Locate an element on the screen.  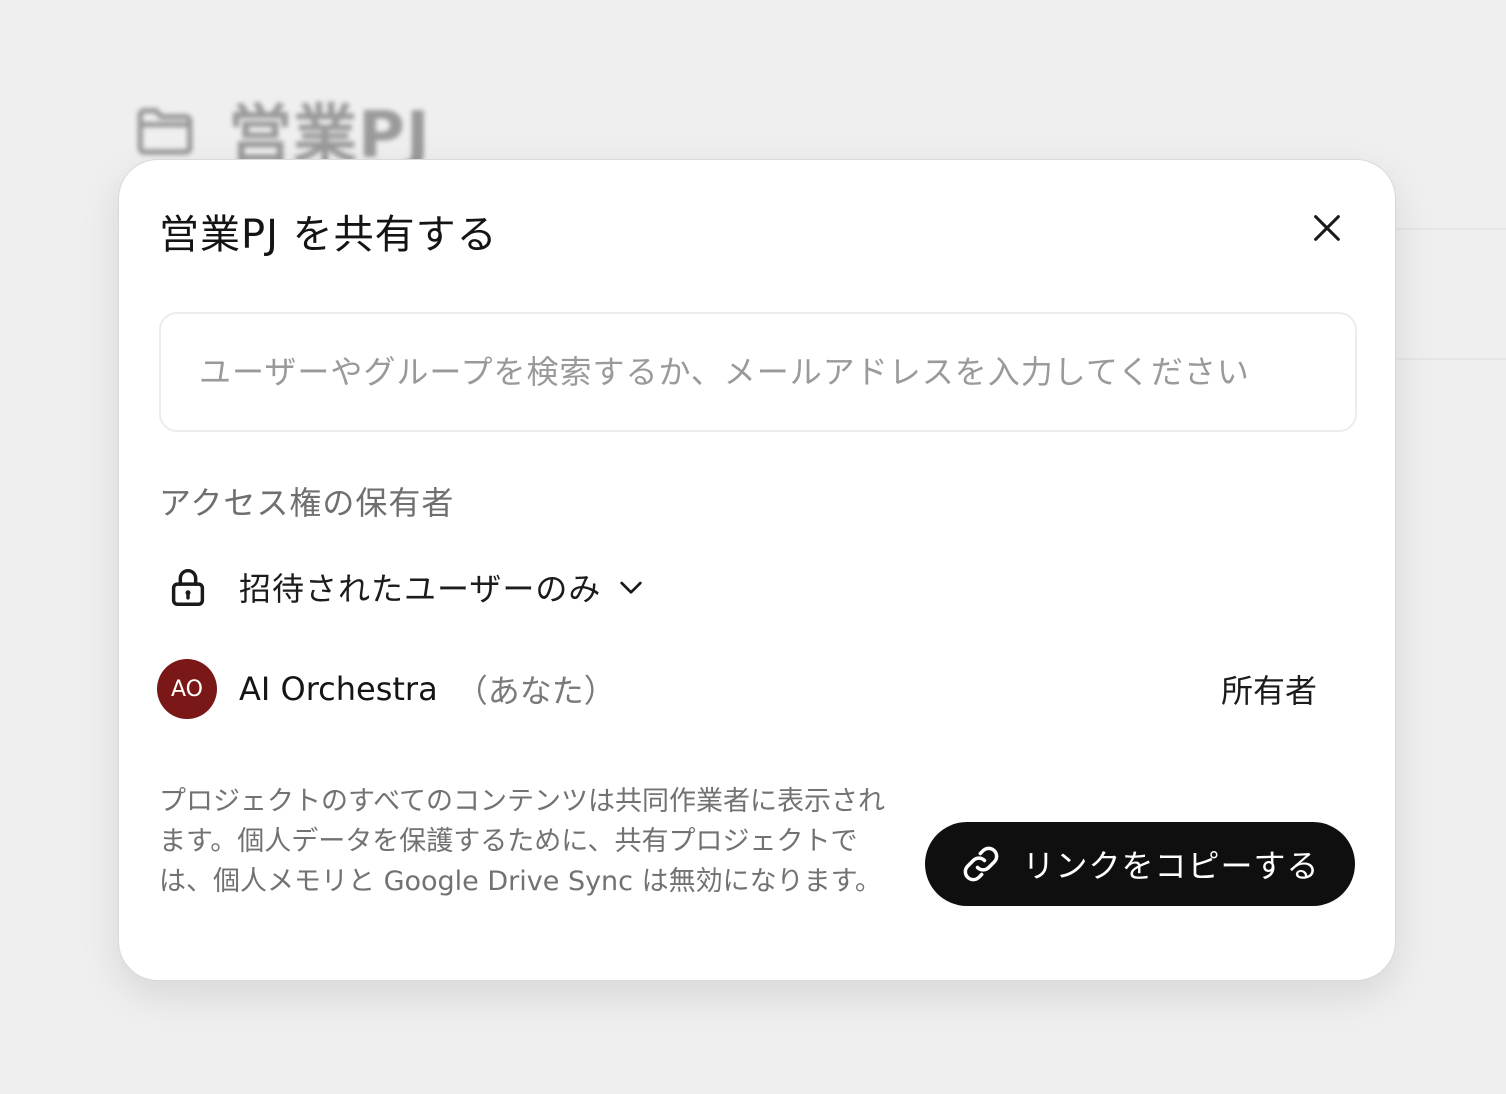
member-row: AO AI Orchestra （あなた） 所有者 is located at coordinates (737, 689).